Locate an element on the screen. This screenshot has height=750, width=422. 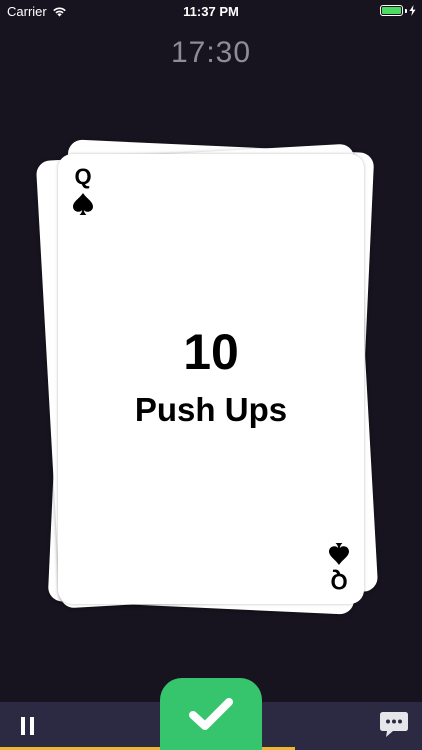
battery-icon is located at coordinates (391, 10).